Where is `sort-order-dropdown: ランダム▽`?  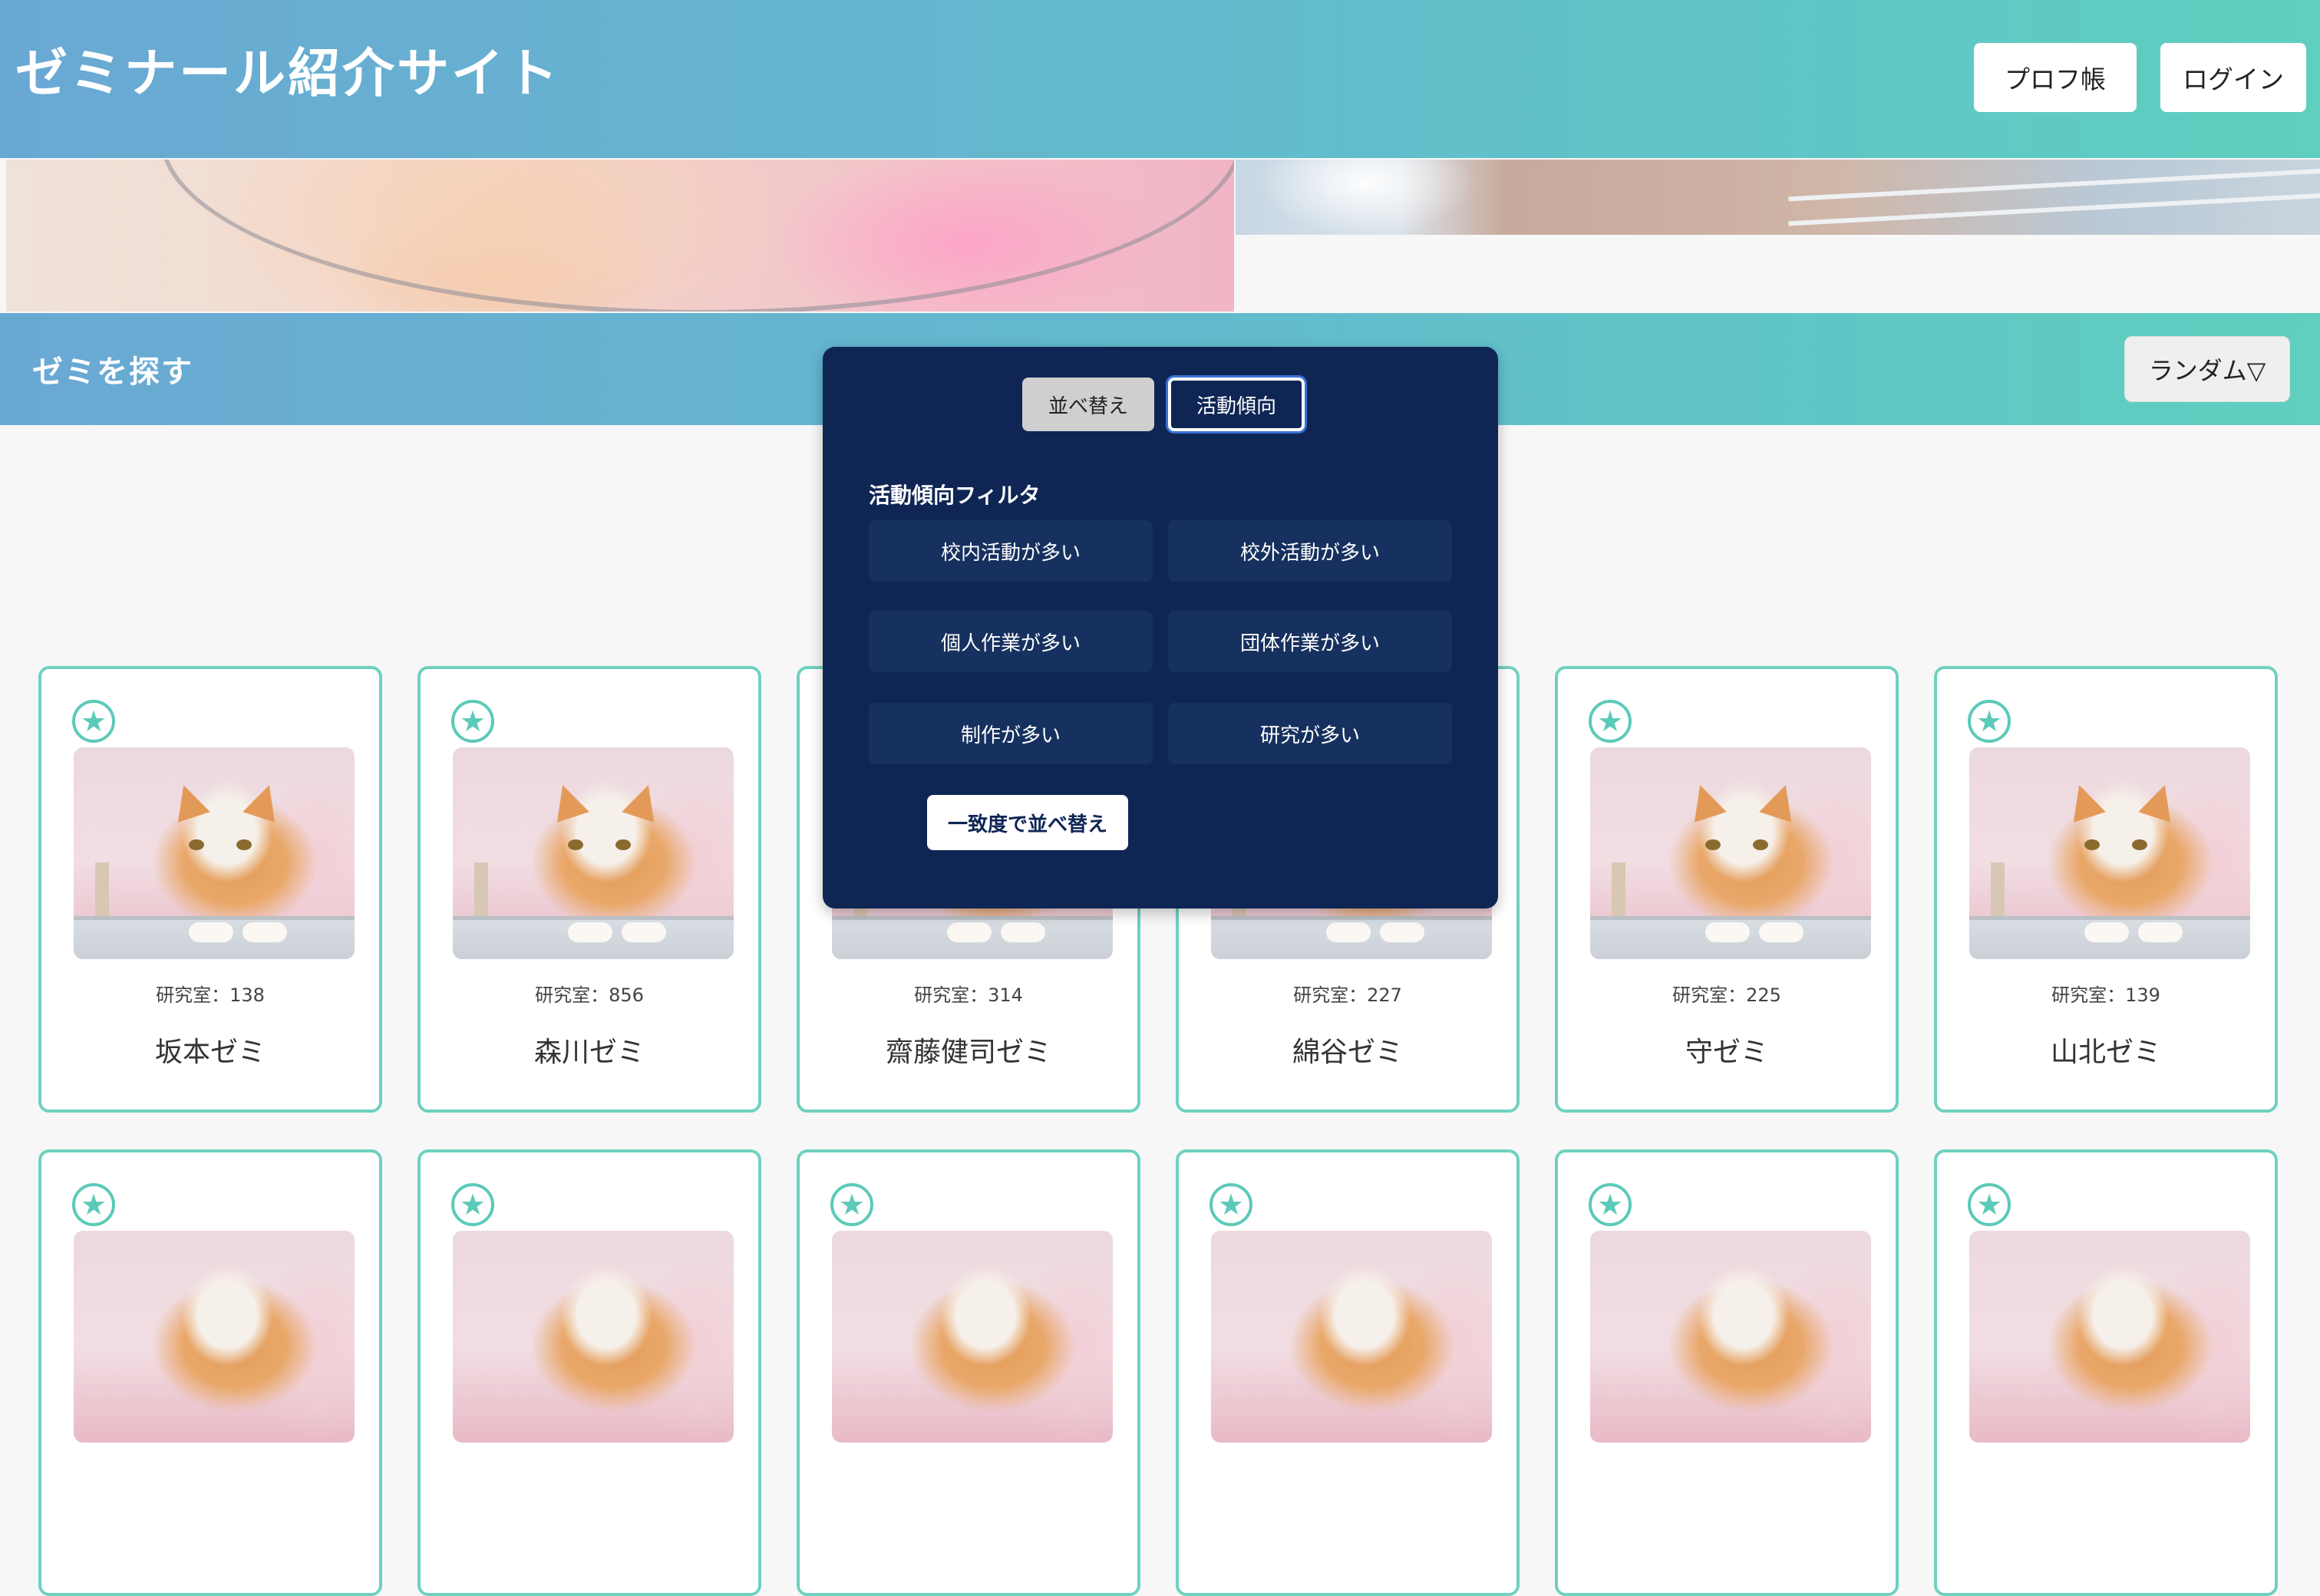
sort-order-dropdown: ランダム▽ is located at coordinates (2207, 369).